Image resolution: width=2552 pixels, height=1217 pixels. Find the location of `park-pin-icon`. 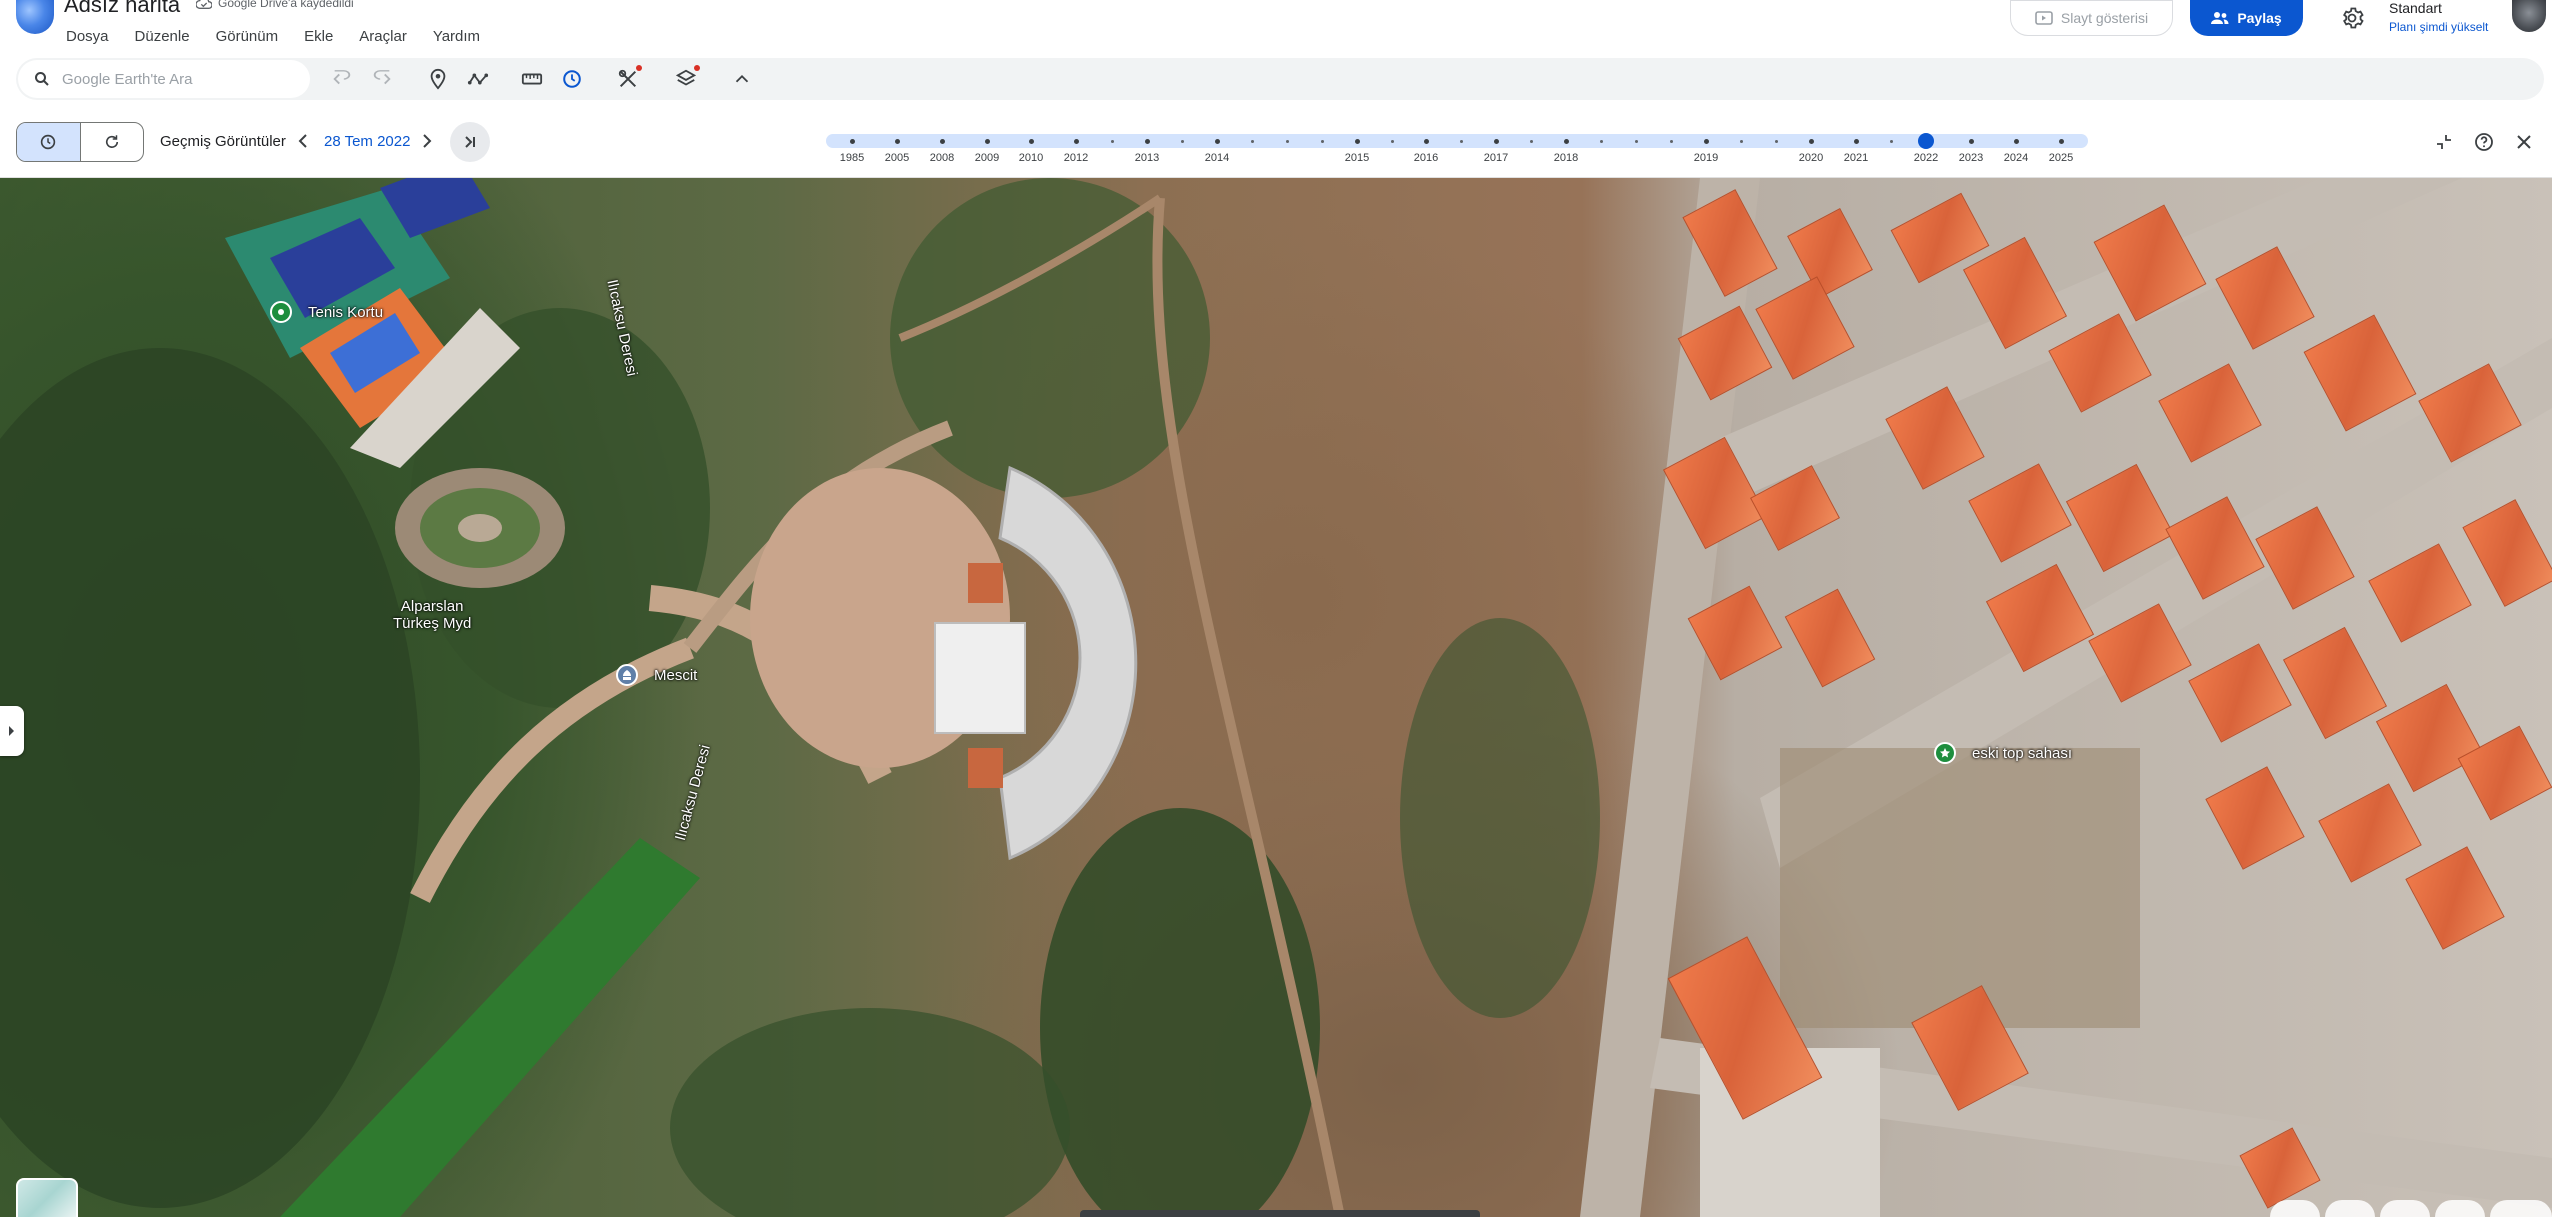

park-pin-icon is located at coordinates (1945, 753).